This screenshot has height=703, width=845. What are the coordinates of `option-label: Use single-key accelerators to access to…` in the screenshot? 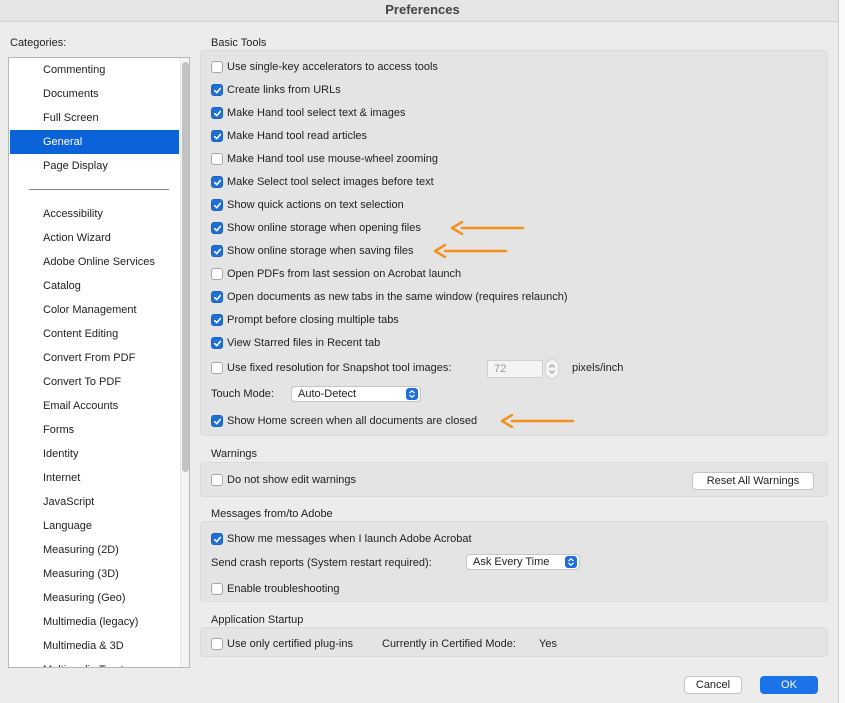 It's located at (332, 67).